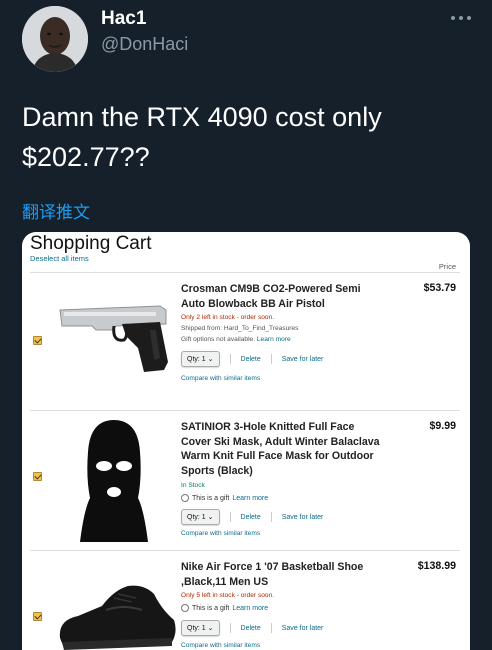 The width and height of the screenshot is (492, 650). What do you see at coordinates (439, 288) in the screenshot?
I see `item-price: $53.79` at bounding box center [439, 288].